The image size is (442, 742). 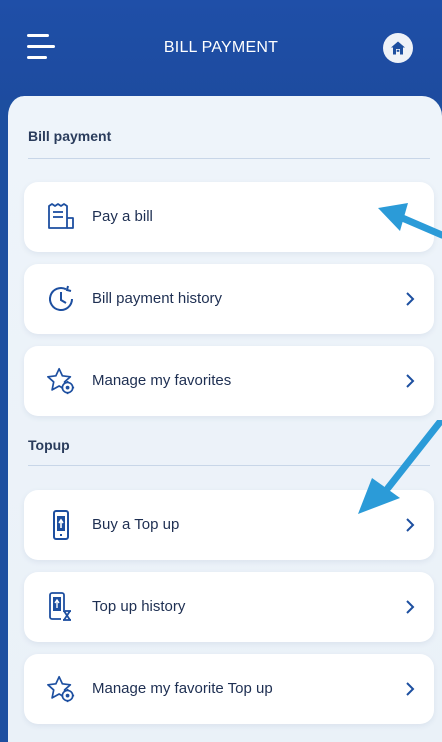 I want to click on app-header: BILL PAYMENT, so click(x=221, y=50).